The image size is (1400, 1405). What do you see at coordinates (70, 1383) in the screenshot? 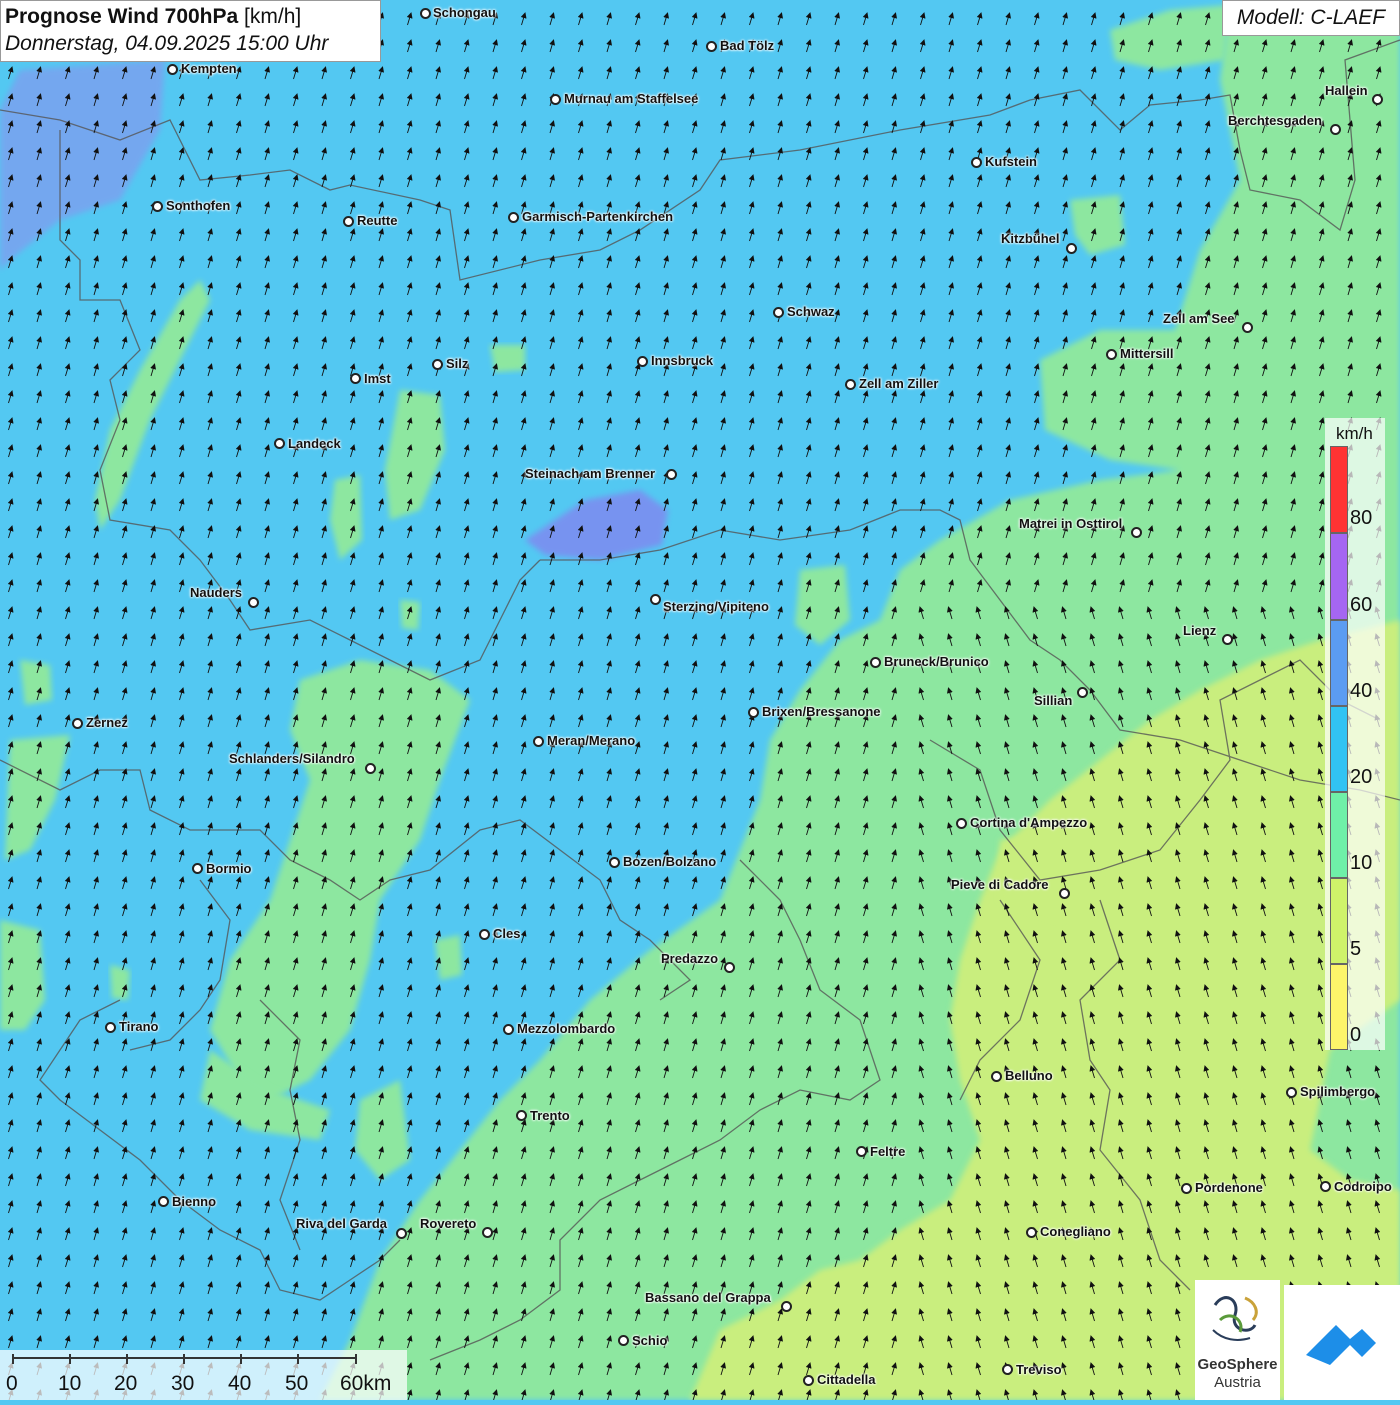
I see `scale-label: 10` at bounding box center [70, 1383].